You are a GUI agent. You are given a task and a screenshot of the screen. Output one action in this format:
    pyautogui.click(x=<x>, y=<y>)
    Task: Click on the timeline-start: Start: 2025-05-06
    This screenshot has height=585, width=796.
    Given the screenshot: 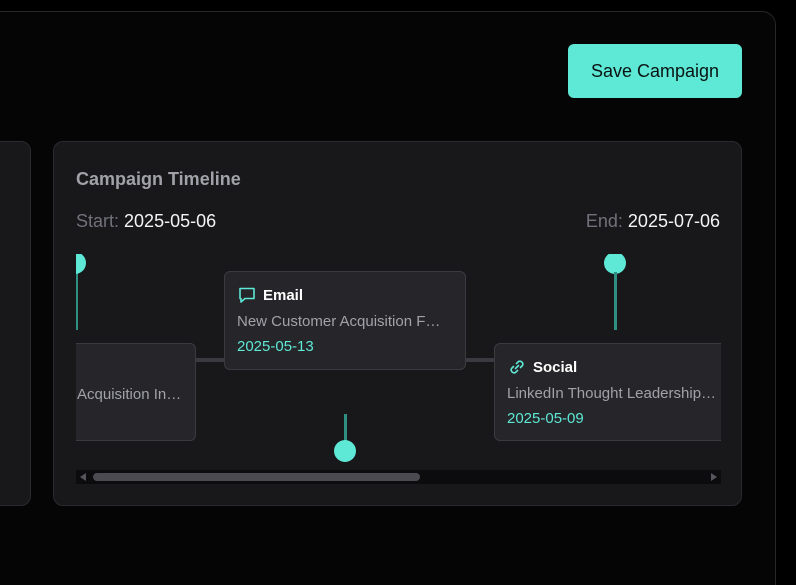 What is the action you would take?
    pyautogui.click(x=146, y=221)
    